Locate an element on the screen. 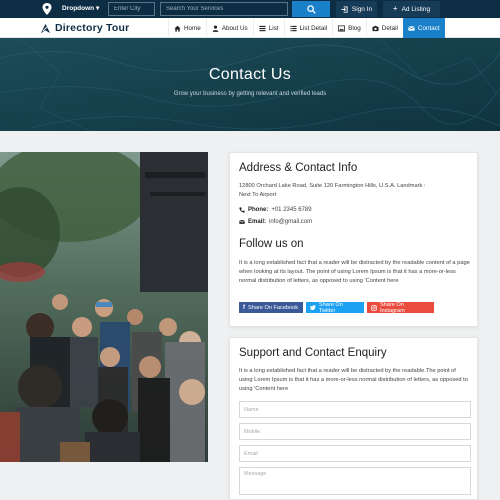  nav-item-list-detail: List Detail is located at coordinates (308, 28).